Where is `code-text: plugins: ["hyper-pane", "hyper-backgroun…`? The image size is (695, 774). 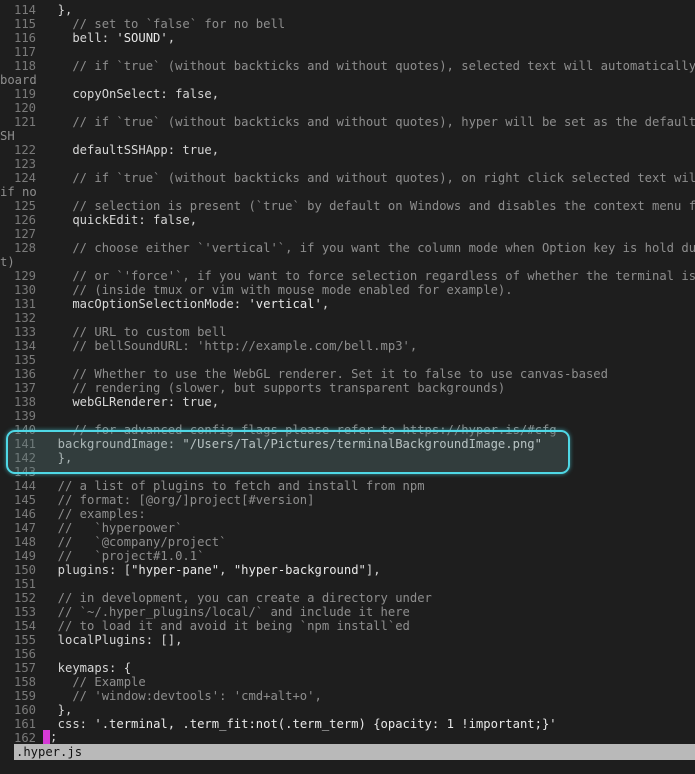
code-text: plugins: ["hyper-pane", "hyper-backgroun… is located at coordinates (212, 570).